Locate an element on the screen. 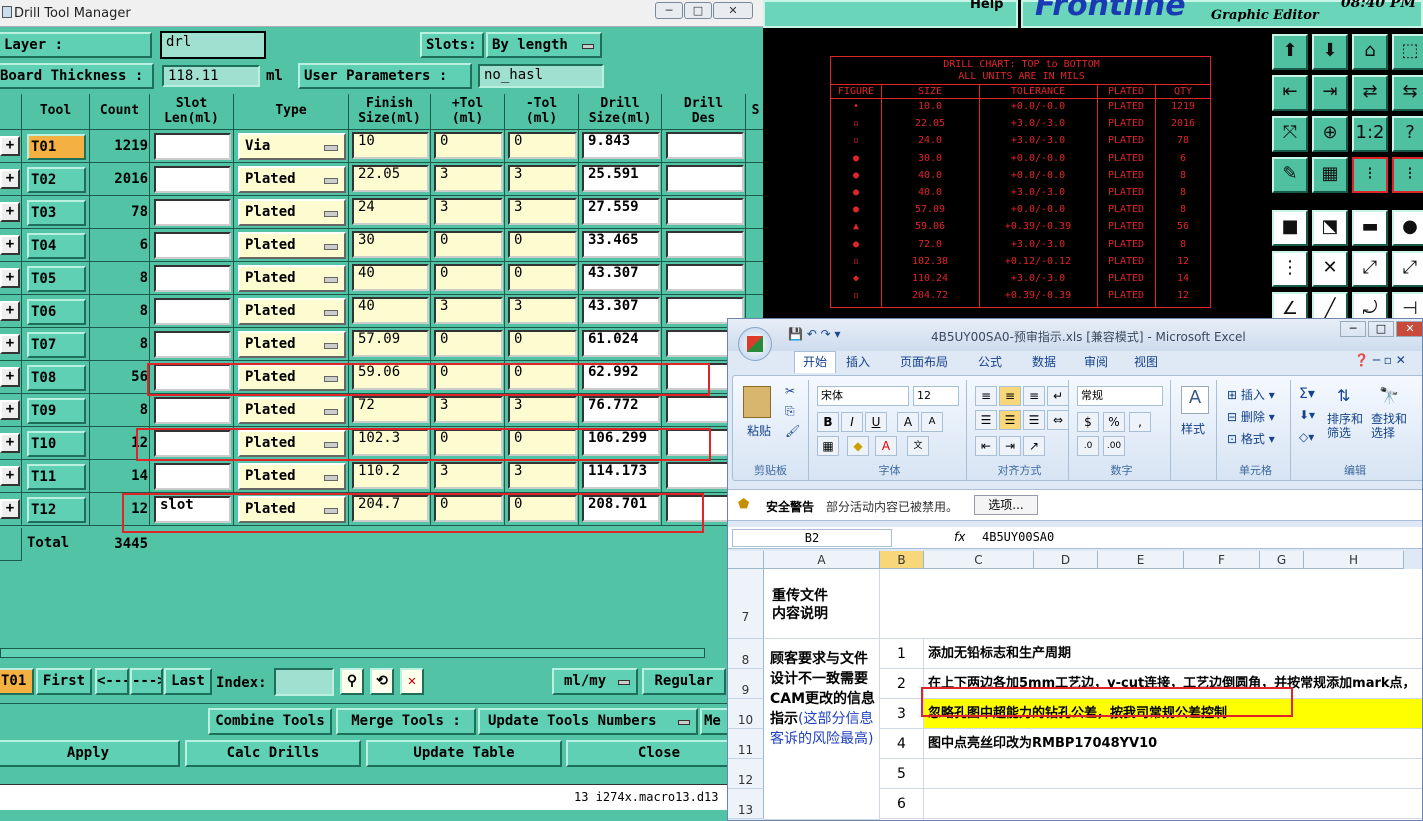 The width and height of the screenshot is (1423, 821). swap2-icon: ⇆ is located at coordinates (1407, 93).